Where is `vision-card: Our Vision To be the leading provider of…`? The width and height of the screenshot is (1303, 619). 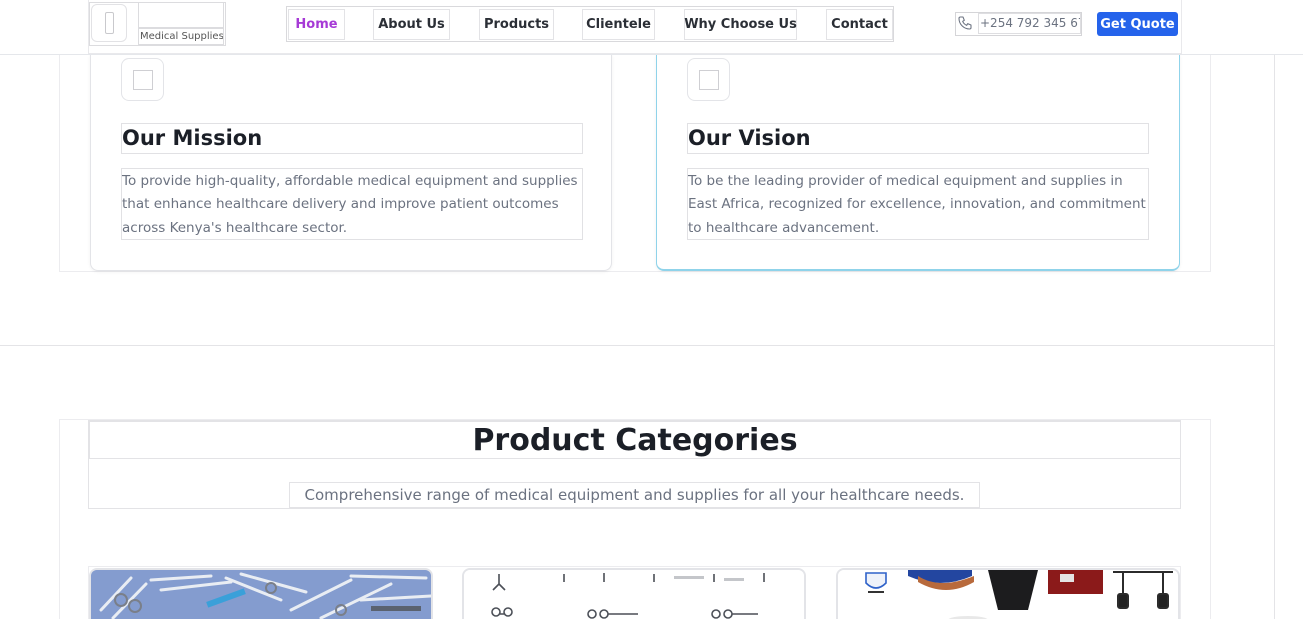
vision-card: Our Vision To be the leading provider of… is located at coordinates (918, 162).